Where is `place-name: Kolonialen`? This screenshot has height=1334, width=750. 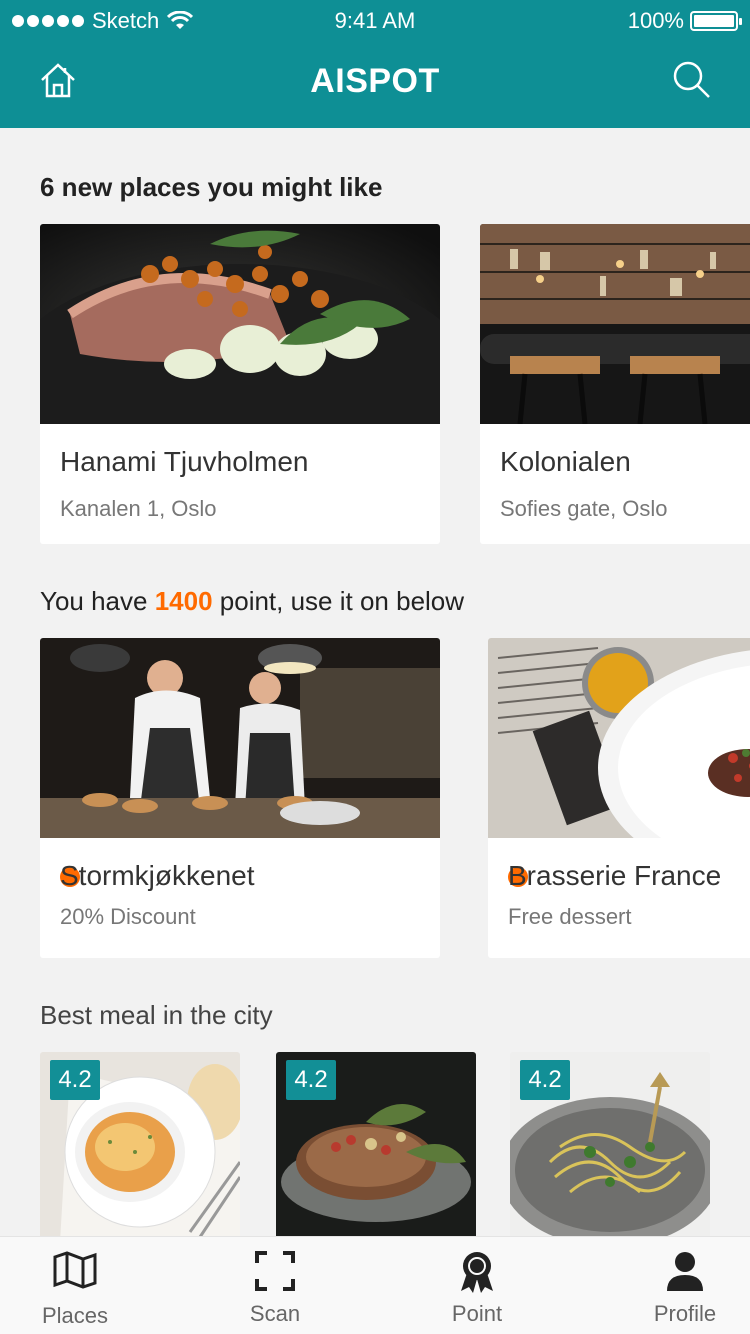
place-name: Kolonialen is located at coordinates (565, 461).